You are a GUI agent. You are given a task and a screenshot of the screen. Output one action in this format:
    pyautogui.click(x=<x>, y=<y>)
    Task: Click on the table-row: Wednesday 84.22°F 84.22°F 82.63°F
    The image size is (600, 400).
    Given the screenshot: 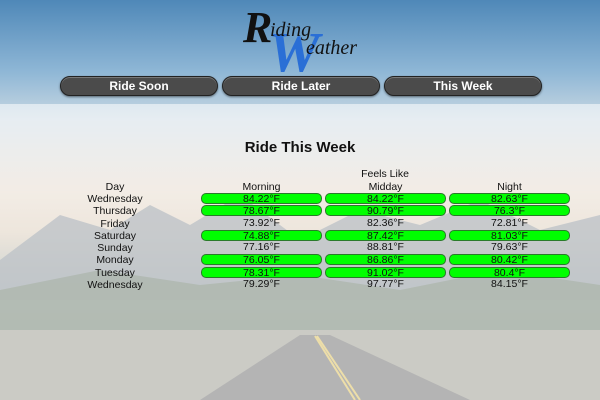 What is the action you would take?
    pyautogui.click(x=300, y=199)
    